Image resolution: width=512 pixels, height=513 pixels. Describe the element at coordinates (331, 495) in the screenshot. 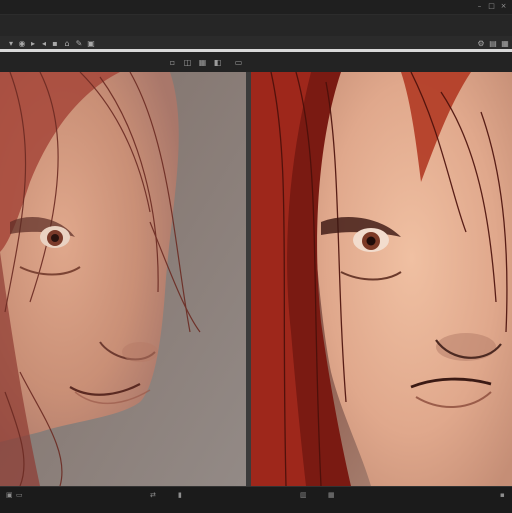

I see `grid-icon: ▦` at that location.